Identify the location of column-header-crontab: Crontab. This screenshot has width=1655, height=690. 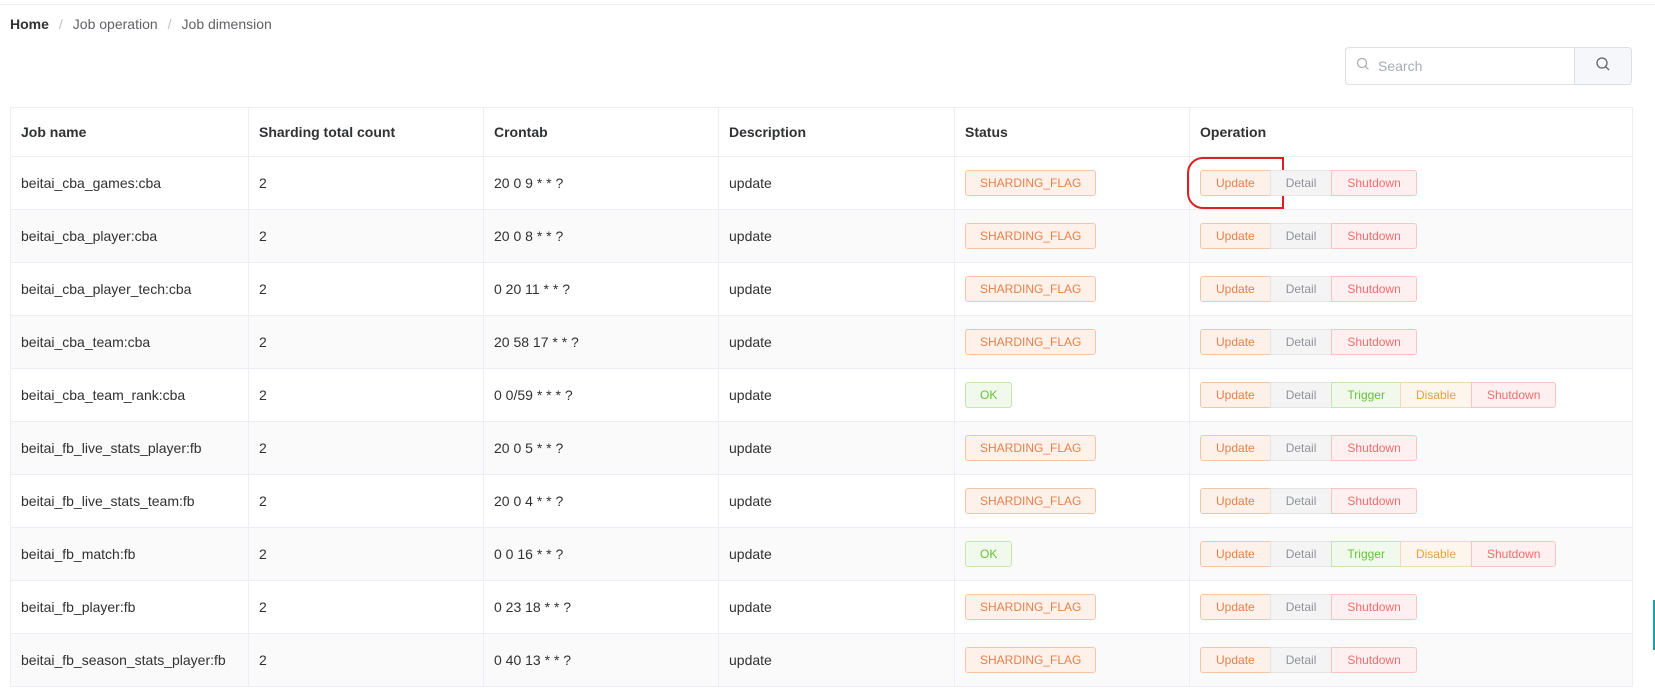
(601, 132).